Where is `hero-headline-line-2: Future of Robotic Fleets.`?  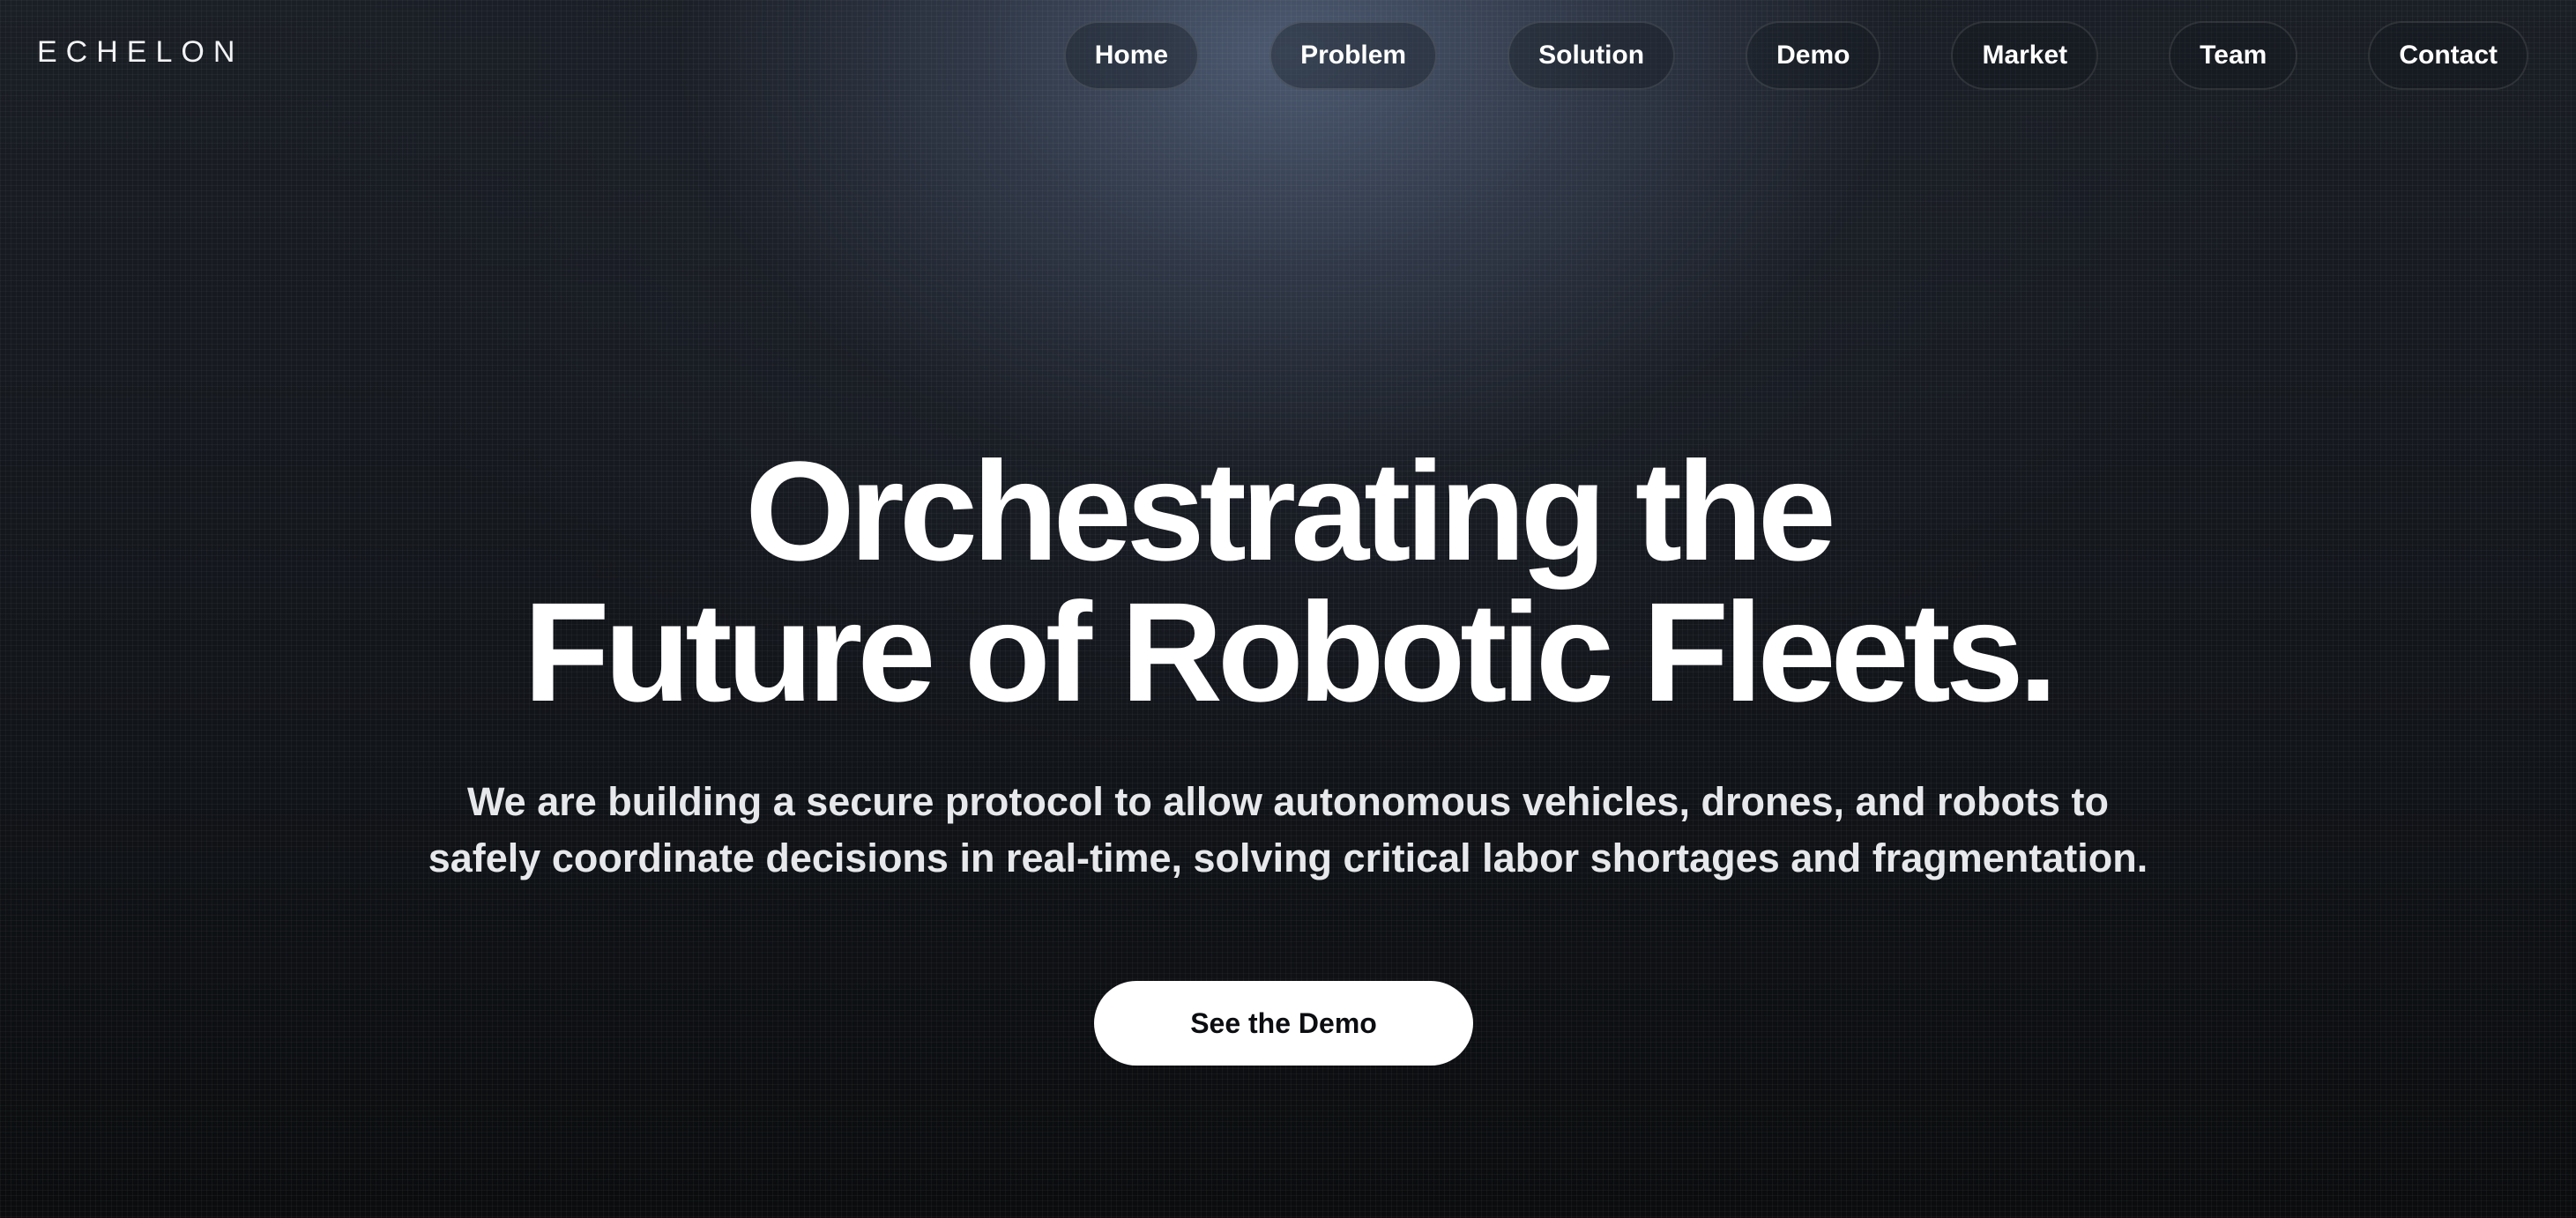 hero-headline-line-2: Future of Robotic Fleets. is located at coordinates (1290, 652).